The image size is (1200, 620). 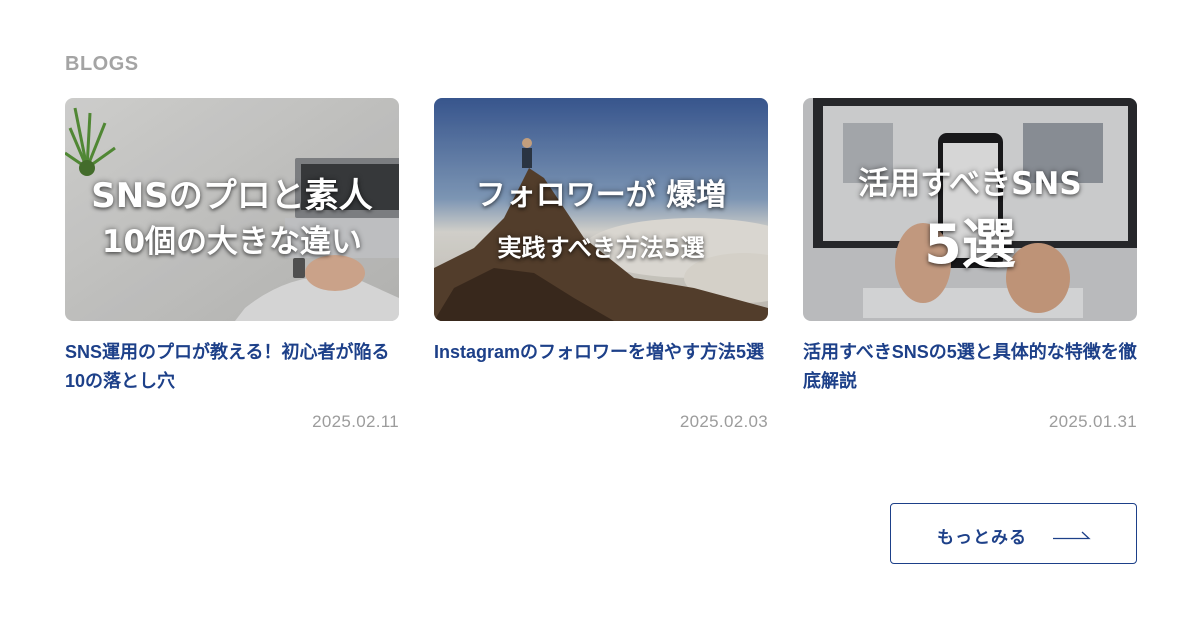 I want to click on blog-thumbnail: フォロワーが 爆増 実践すべき方法5選, so click(x=601, y=209).